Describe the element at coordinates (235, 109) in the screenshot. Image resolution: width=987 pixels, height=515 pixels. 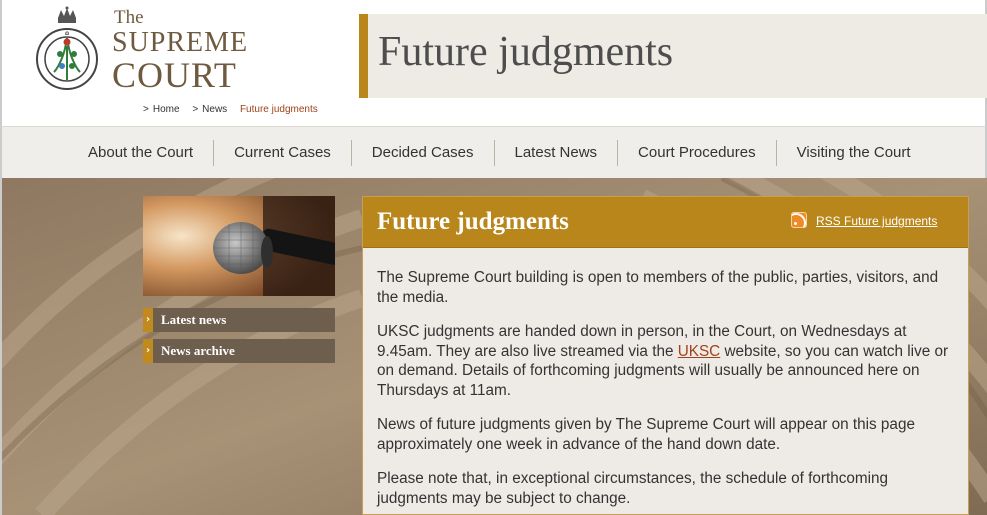
I see `breadcrumb: > Home > News Future judgments` at that location.